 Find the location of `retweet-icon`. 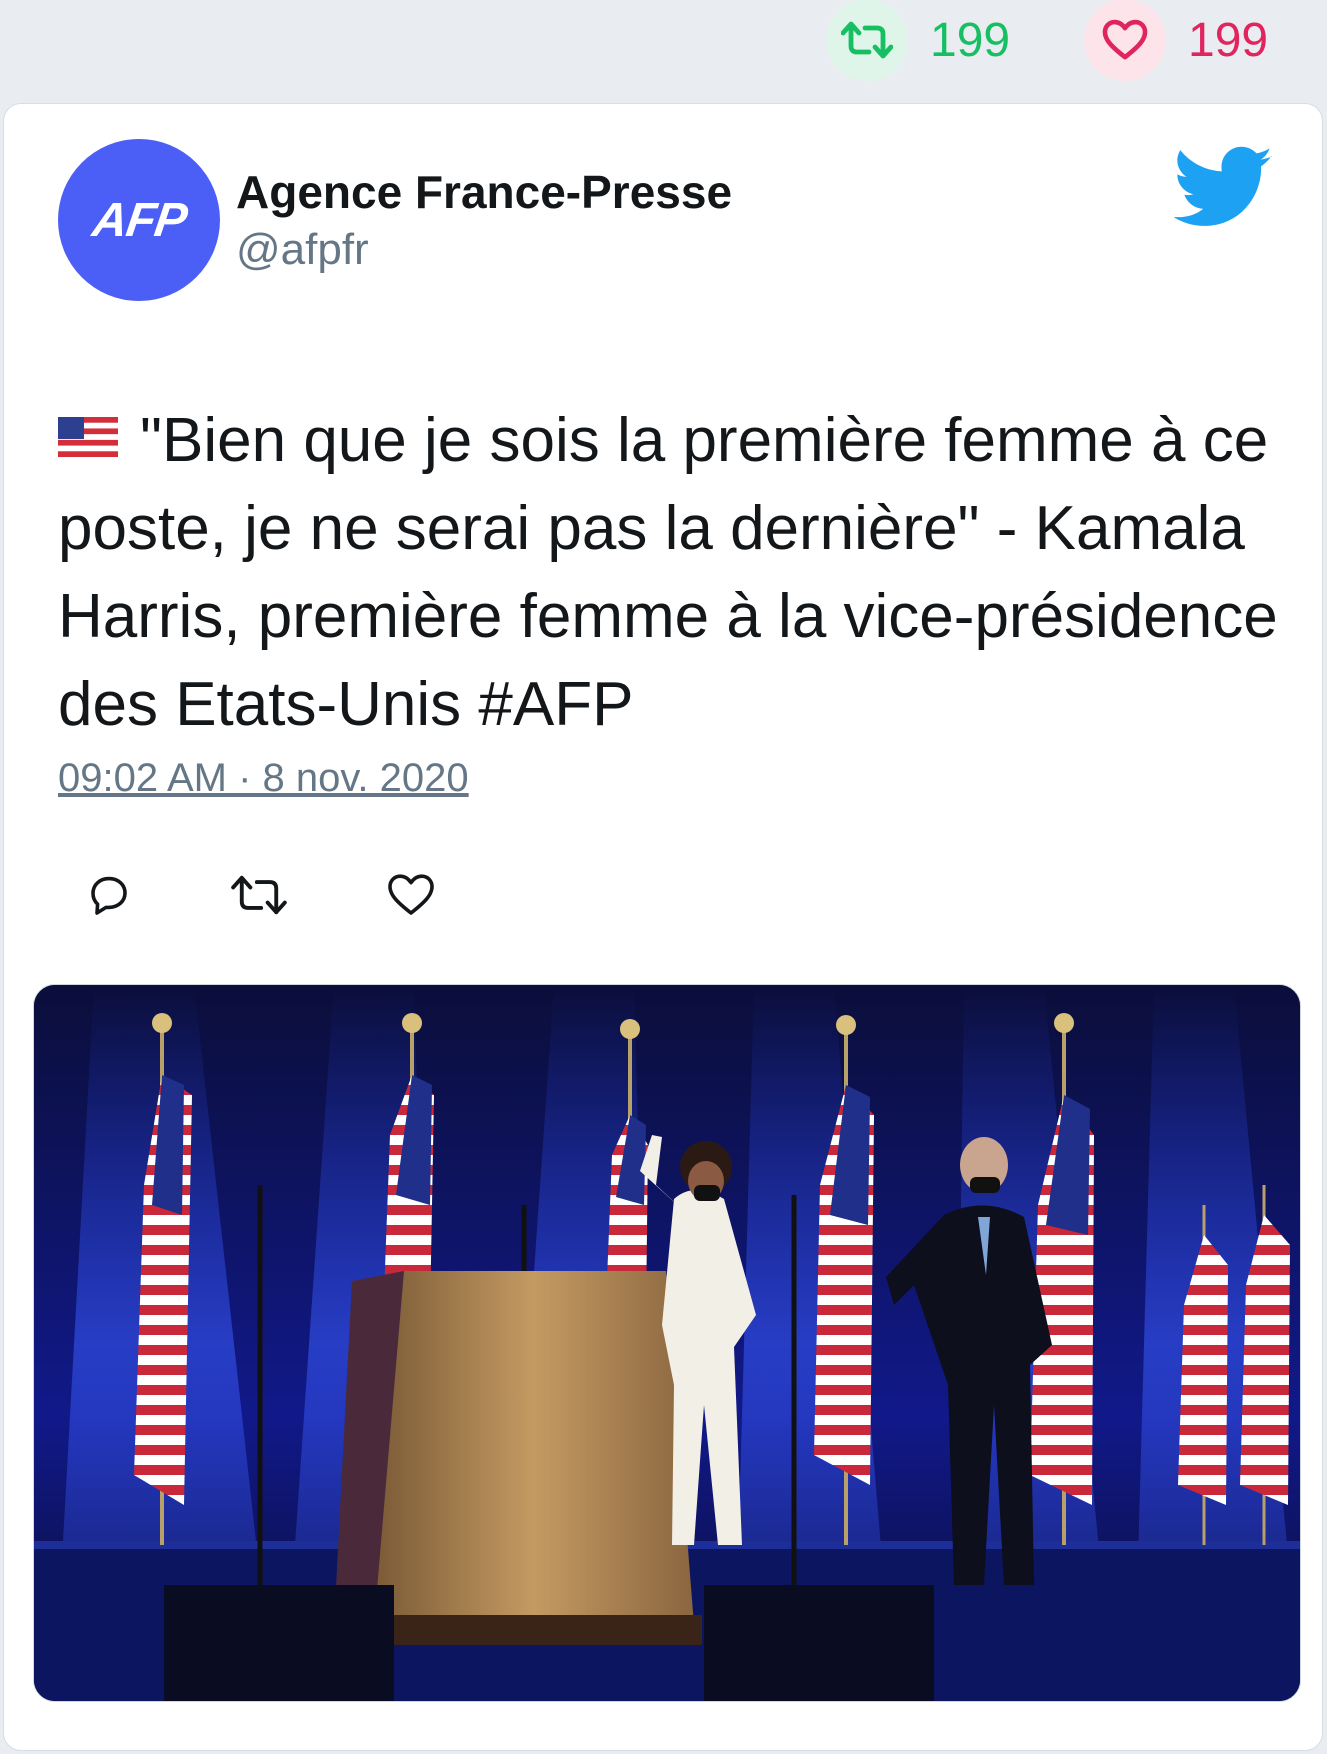

retweet-icon is located at coordinates (867, 40).